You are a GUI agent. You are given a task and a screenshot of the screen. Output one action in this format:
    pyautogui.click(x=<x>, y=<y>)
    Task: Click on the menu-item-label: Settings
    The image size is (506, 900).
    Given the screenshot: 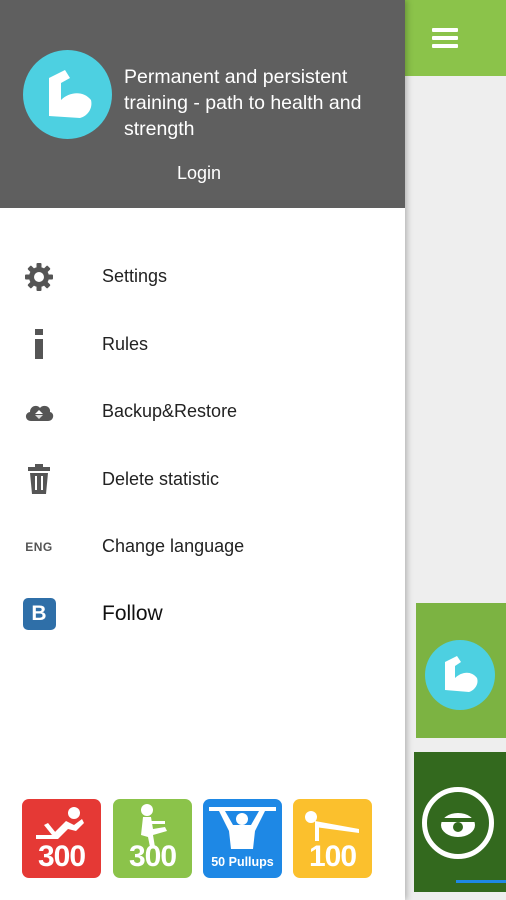 What is the action you would take?
    pyautogui.click(x=135, y=276)
    